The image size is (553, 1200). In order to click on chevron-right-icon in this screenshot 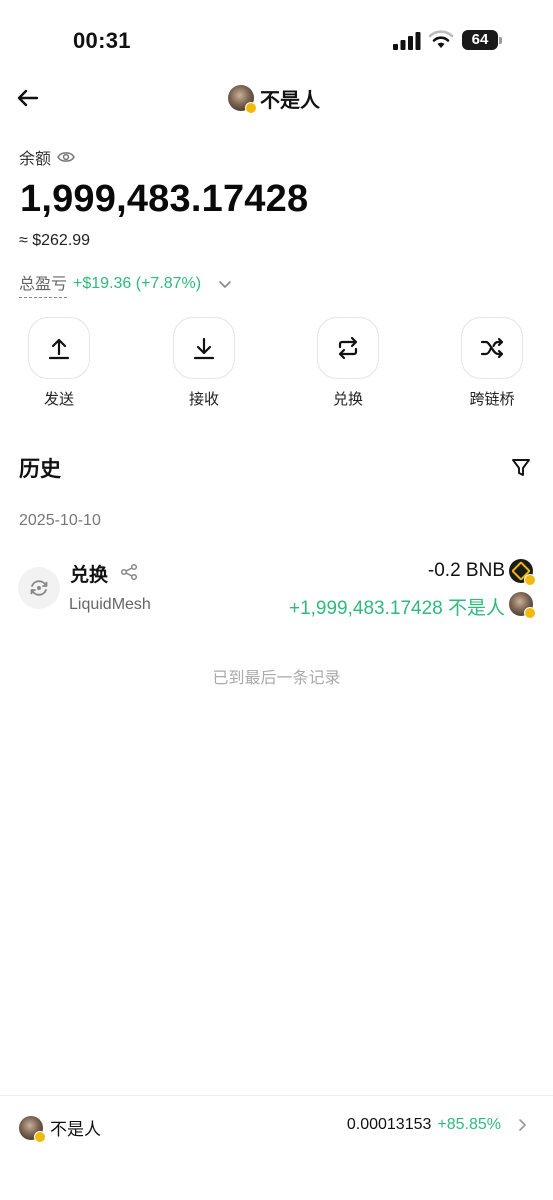, I will do `click(522, 1125)`.